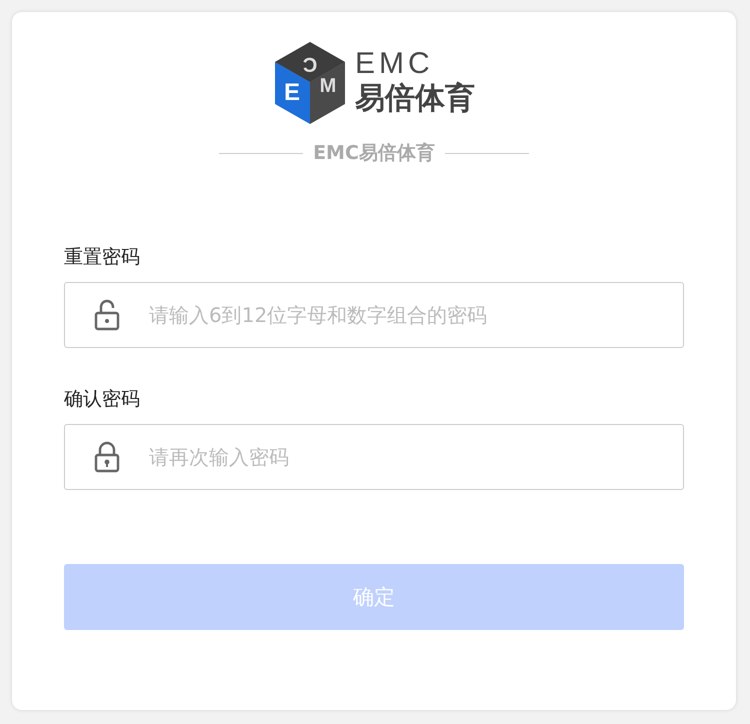  What do you see at coordinates (395, 64) in the screenshot?
I see `logo-wordmark: EMC` at bounding box center [395, 64].